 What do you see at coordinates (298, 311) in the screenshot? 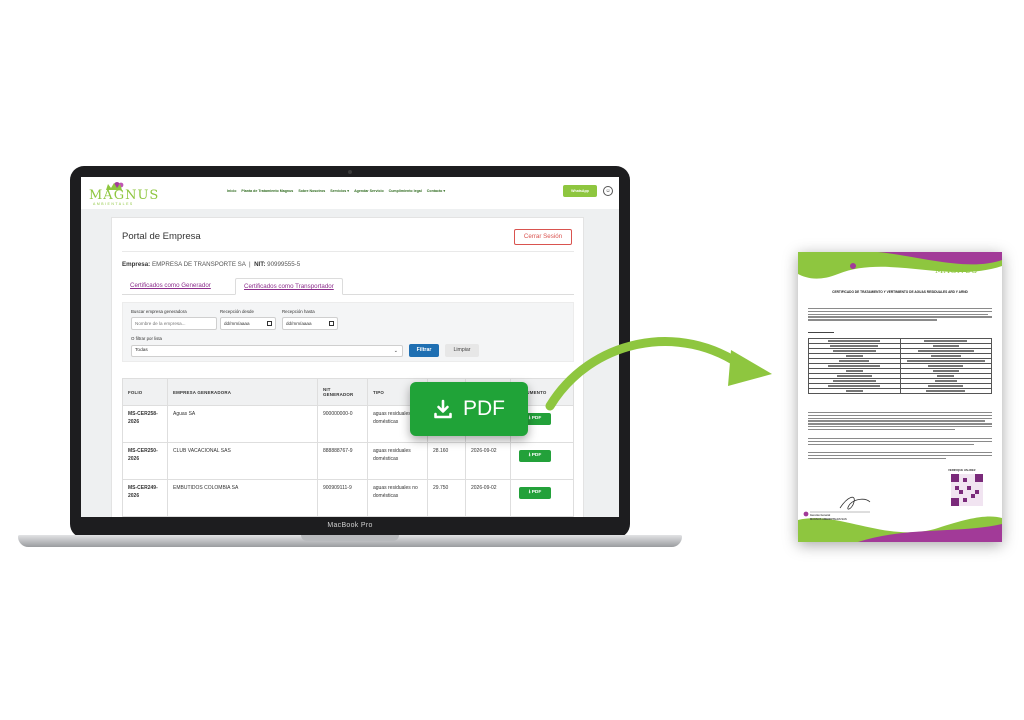
I see `to-label: Recepción hasta` at bounding box center [298, 311].